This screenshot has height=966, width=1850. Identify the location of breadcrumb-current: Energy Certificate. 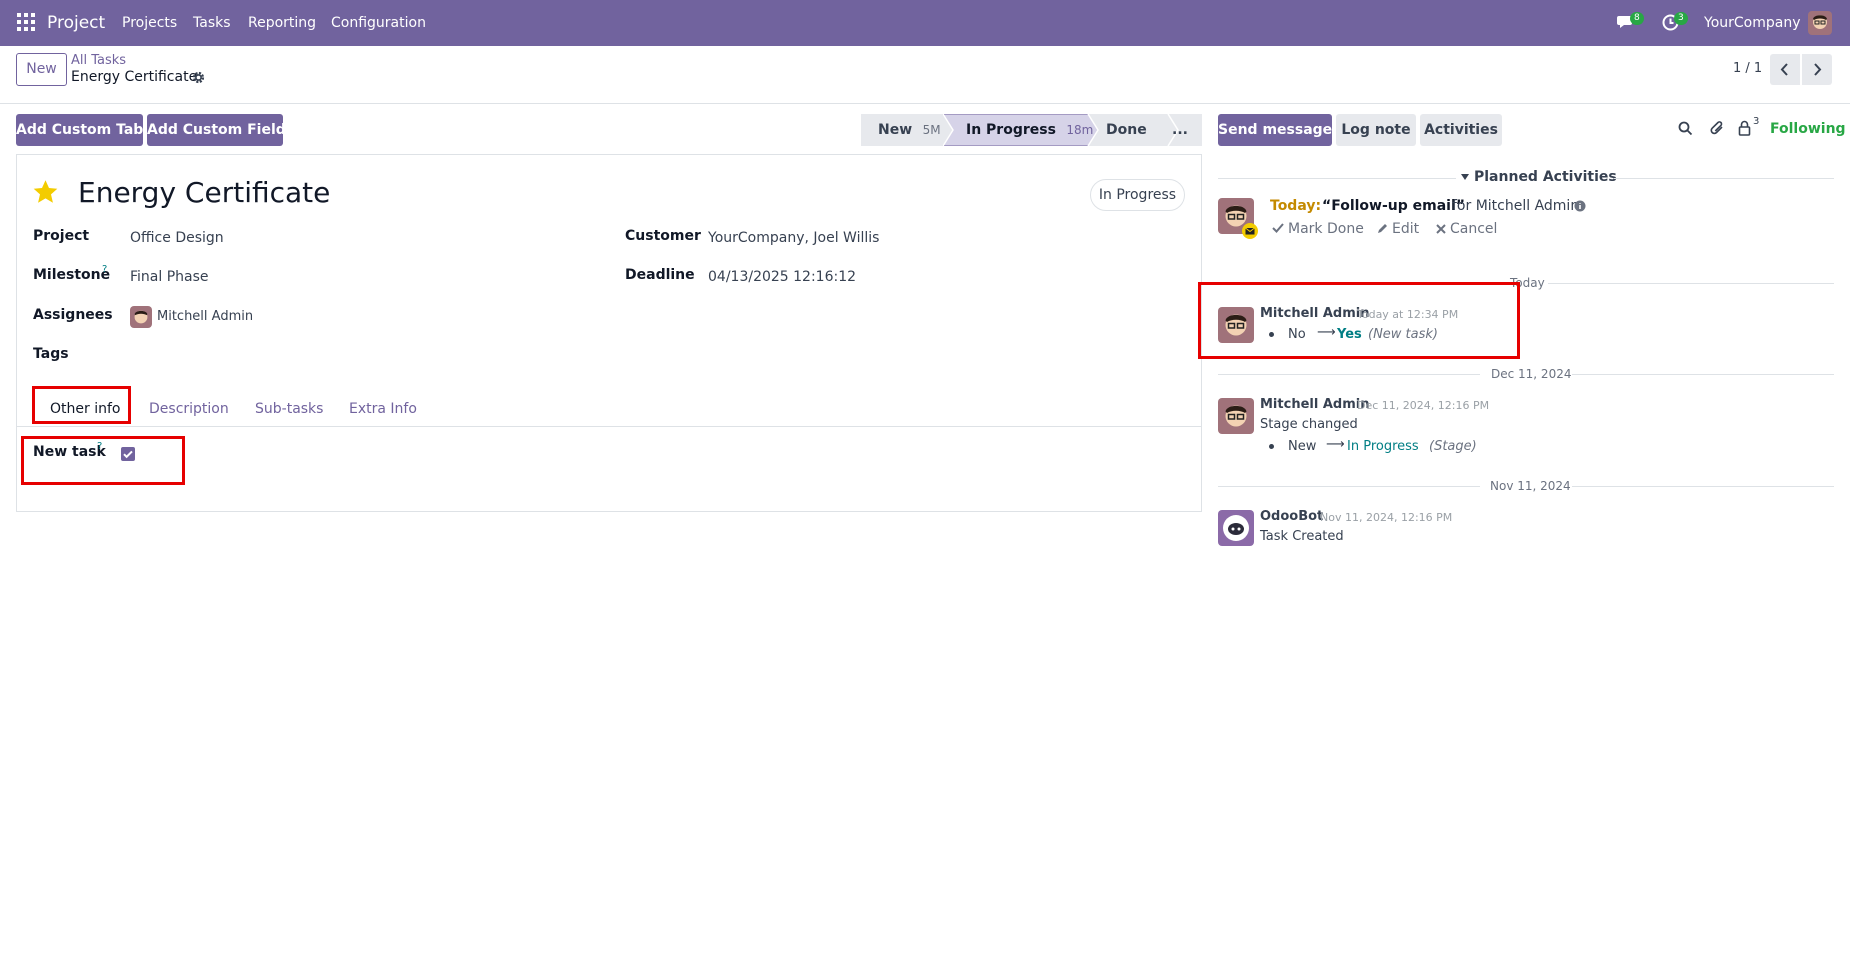
(134, 77).